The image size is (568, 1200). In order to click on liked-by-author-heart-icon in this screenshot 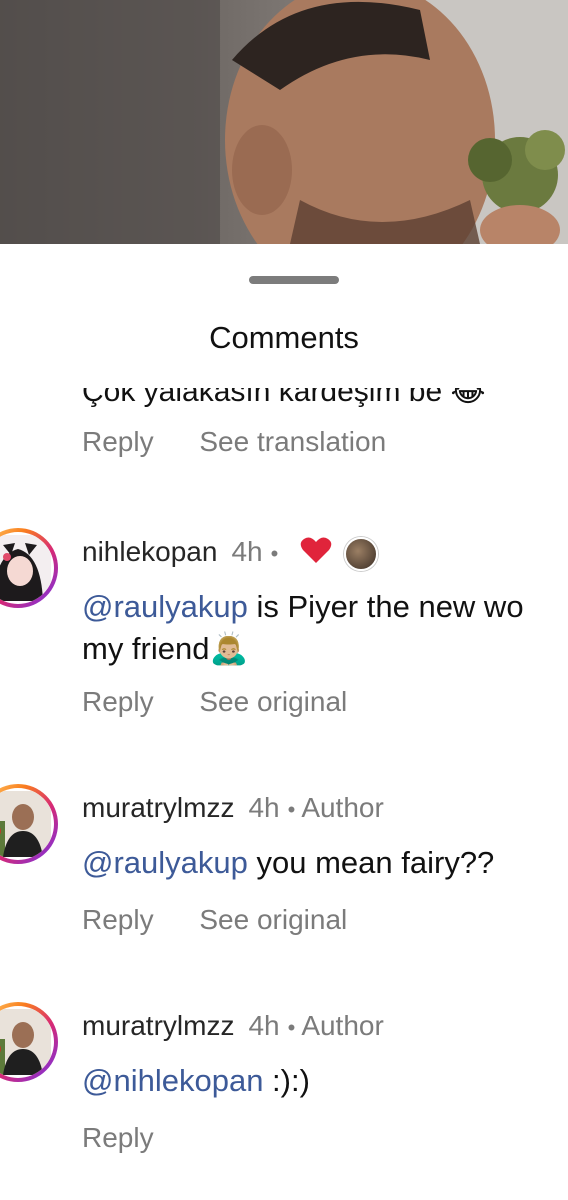, I will do `click(316, 553)`.